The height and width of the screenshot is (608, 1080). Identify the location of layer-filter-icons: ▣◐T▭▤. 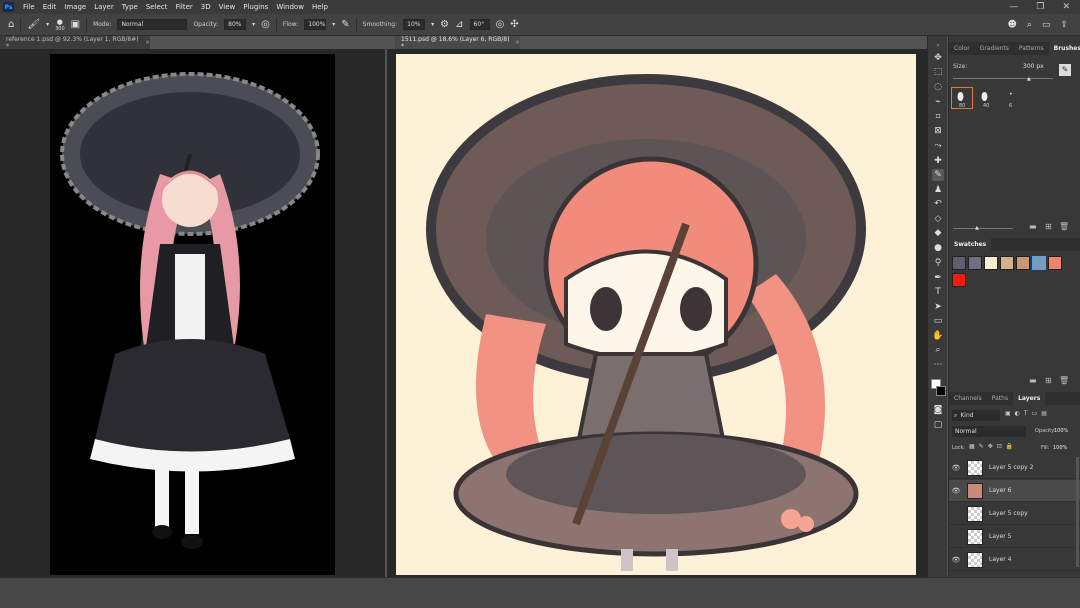
(1028, 413).